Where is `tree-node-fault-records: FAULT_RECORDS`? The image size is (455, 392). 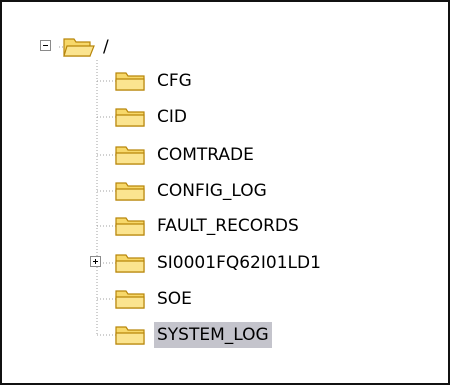 tree-node-fault-records: FAULT_RECORDS is located at coordinates (208, 226).